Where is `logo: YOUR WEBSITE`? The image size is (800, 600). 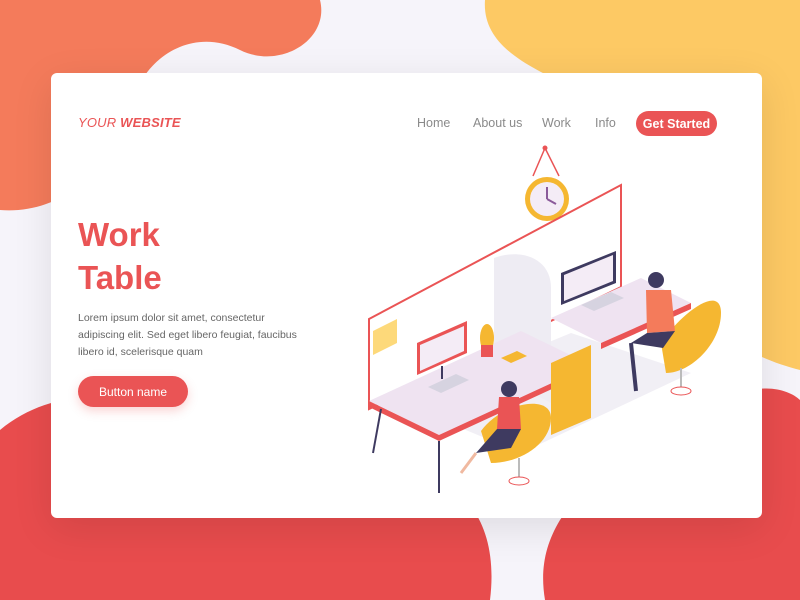
logo: YOUR WEBSITE is located at coordinates (129, 122).